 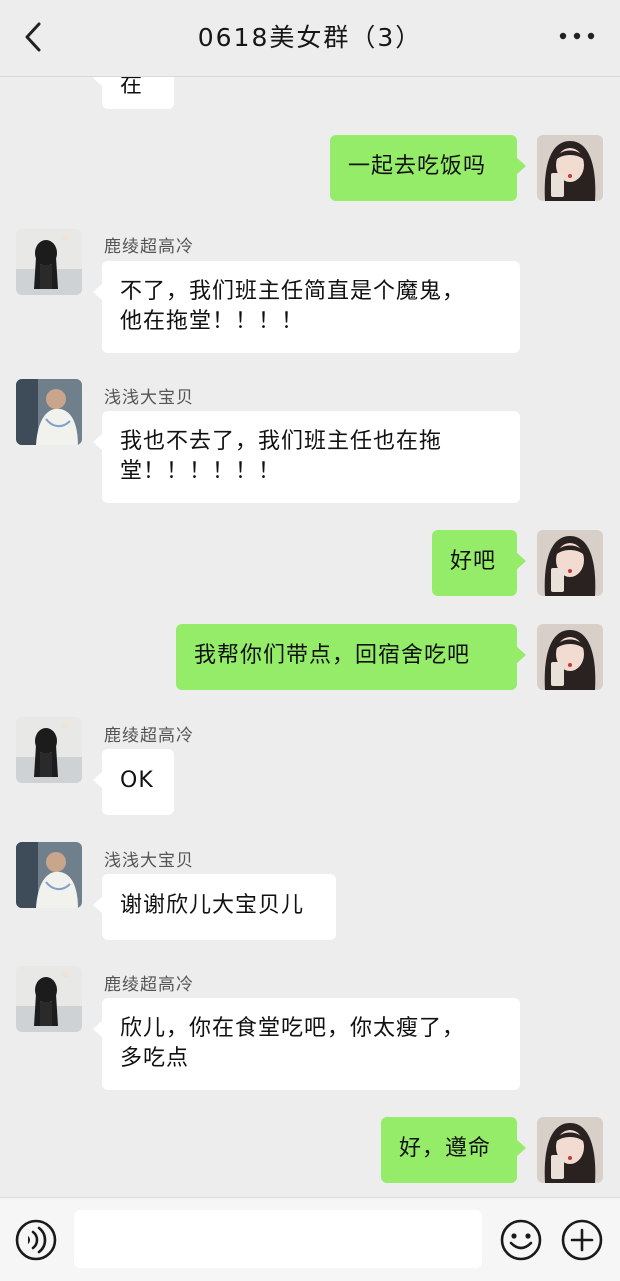 I want to click on message-text-line: 他在拖堂！！！！, so click(x=212, y=321).